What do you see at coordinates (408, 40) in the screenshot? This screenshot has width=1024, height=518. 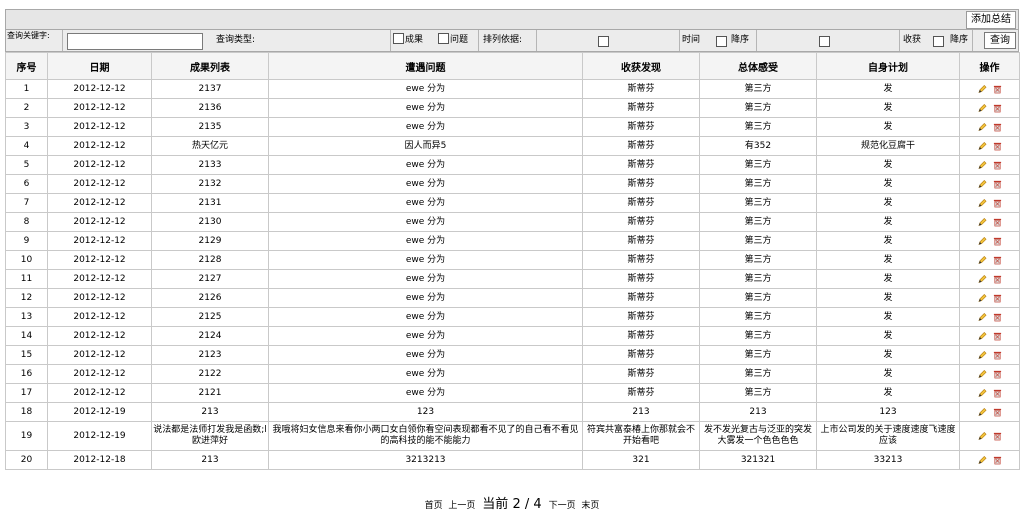 I see `opt-result: 成果` at bounding box center [408, 40].